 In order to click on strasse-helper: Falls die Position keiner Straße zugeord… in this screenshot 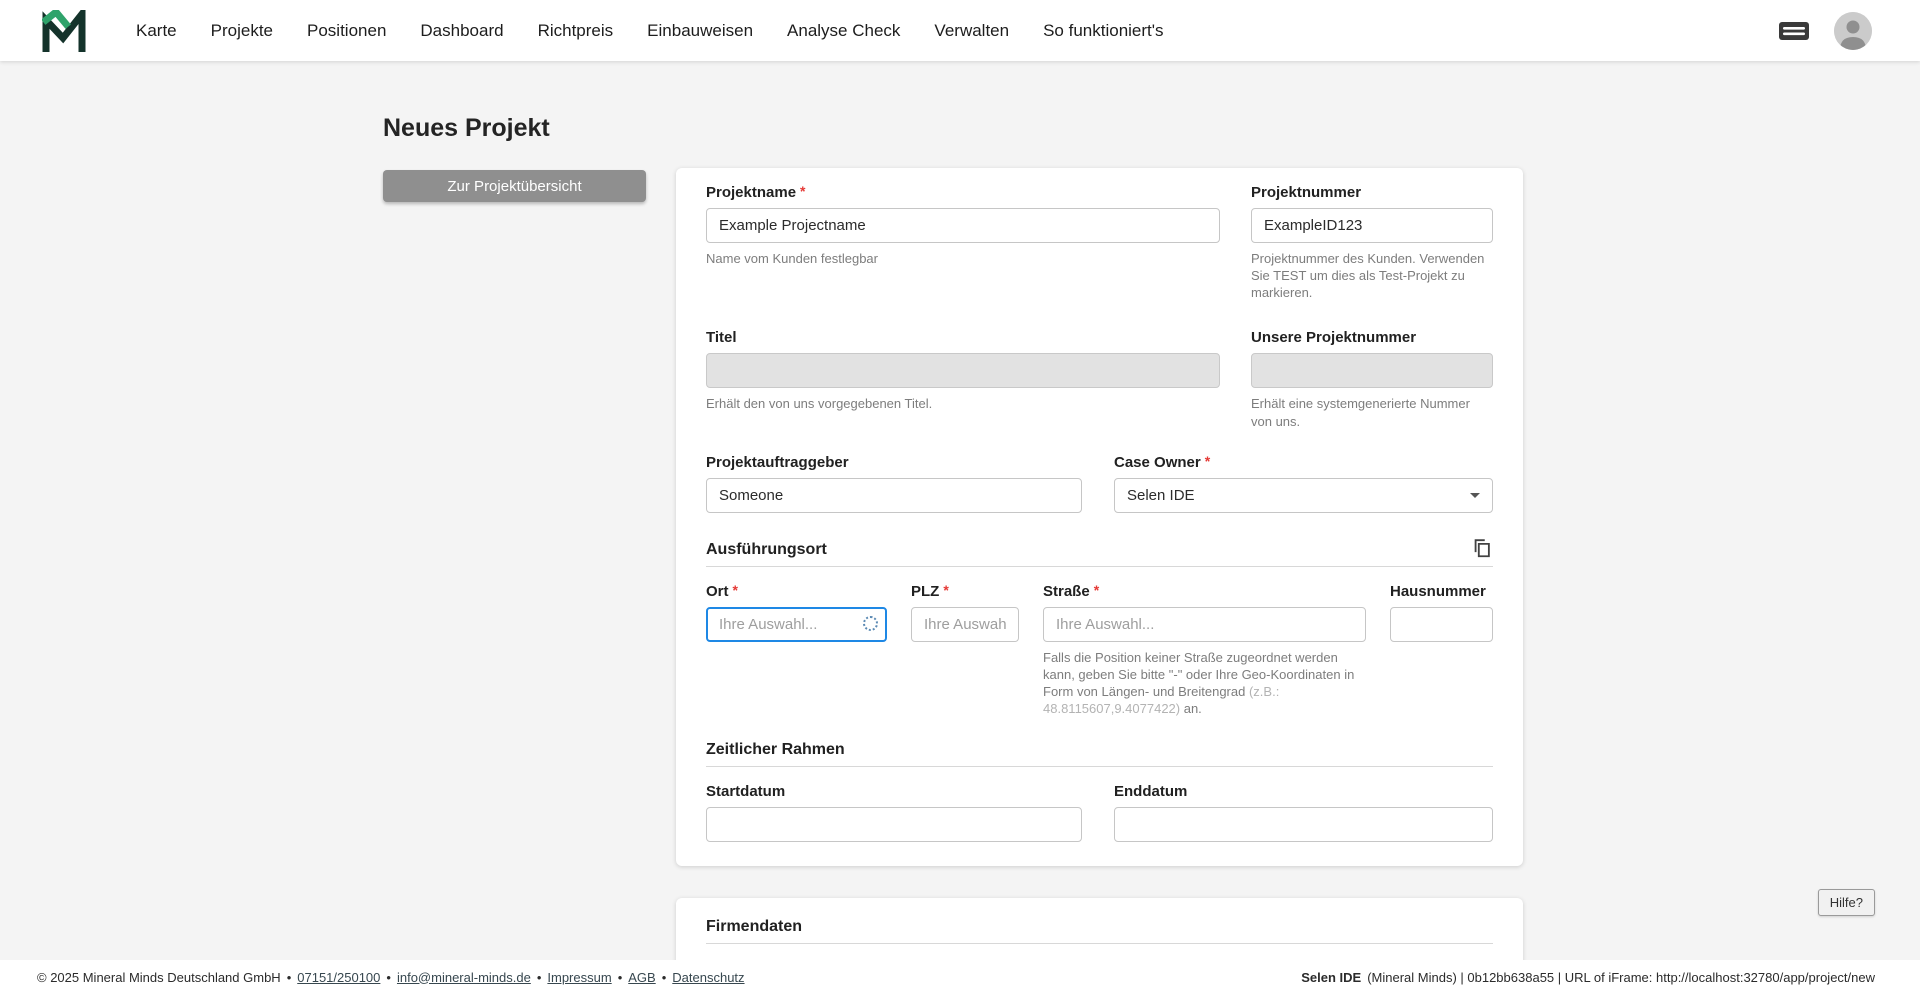, I will do `click(1199, 683)`.